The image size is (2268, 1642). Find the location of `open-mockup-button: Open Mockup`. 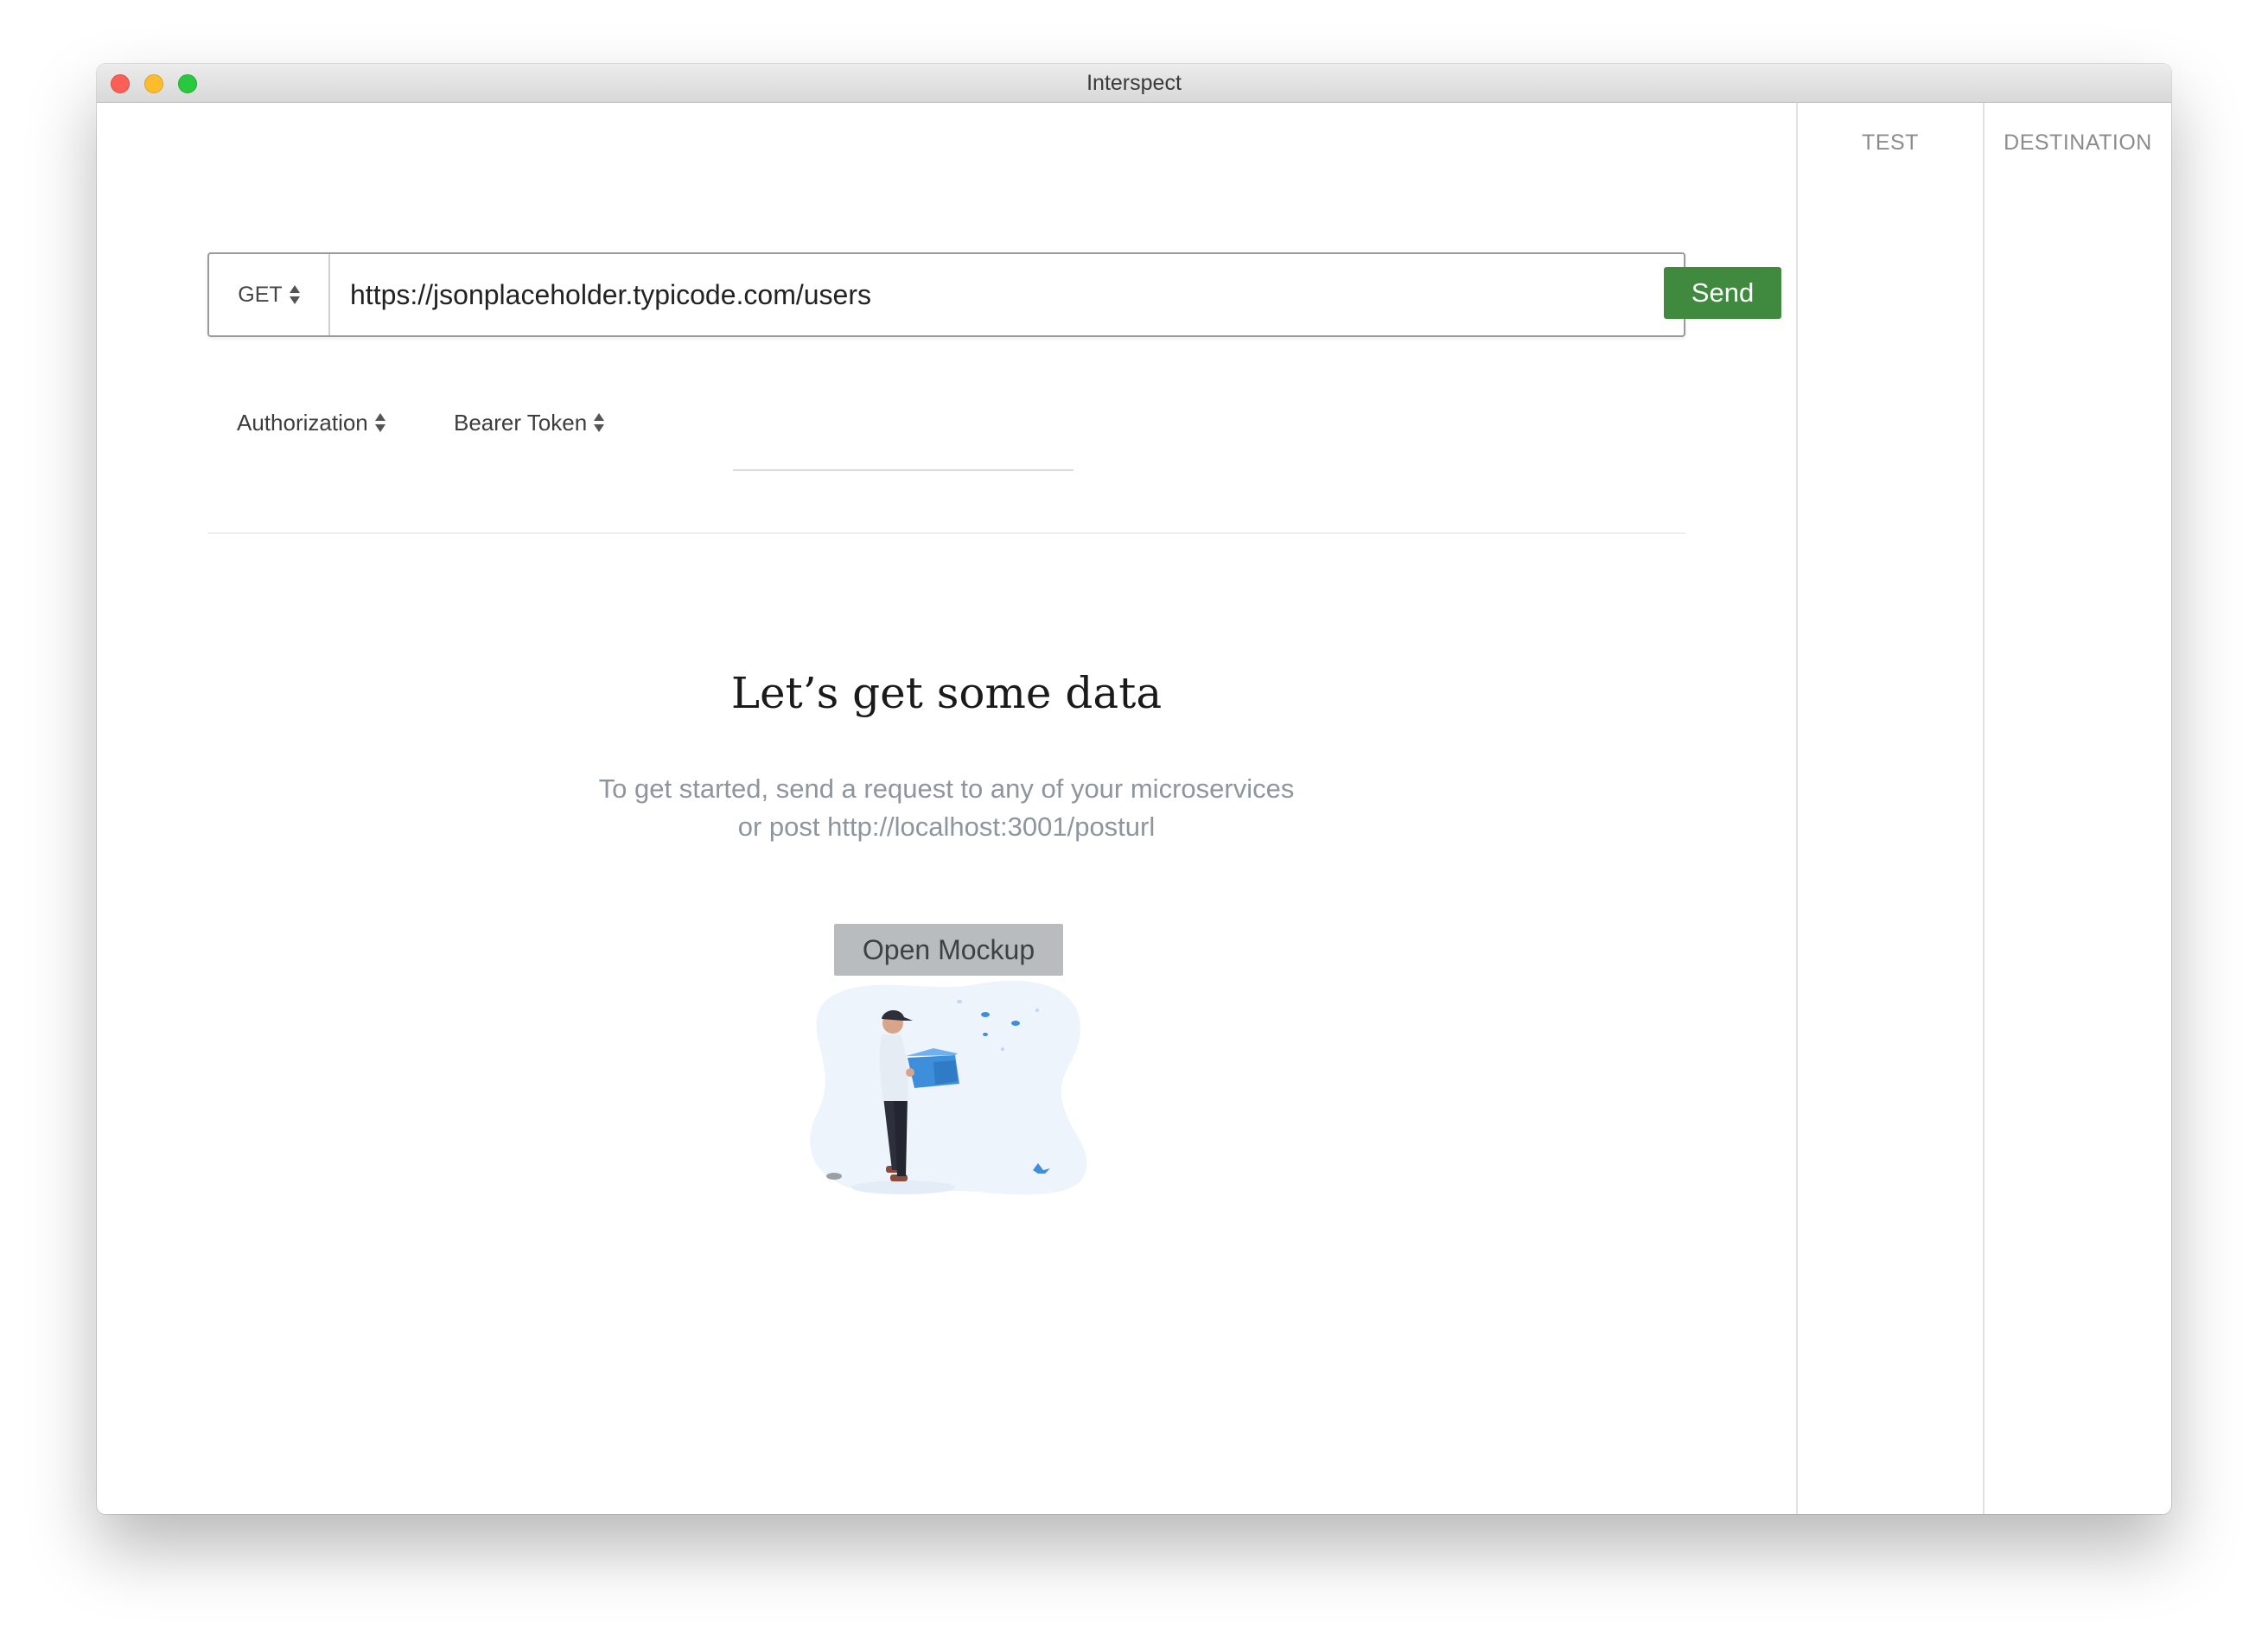

open-mockup-button: Open Mockup is located at coordinates (948, 950).